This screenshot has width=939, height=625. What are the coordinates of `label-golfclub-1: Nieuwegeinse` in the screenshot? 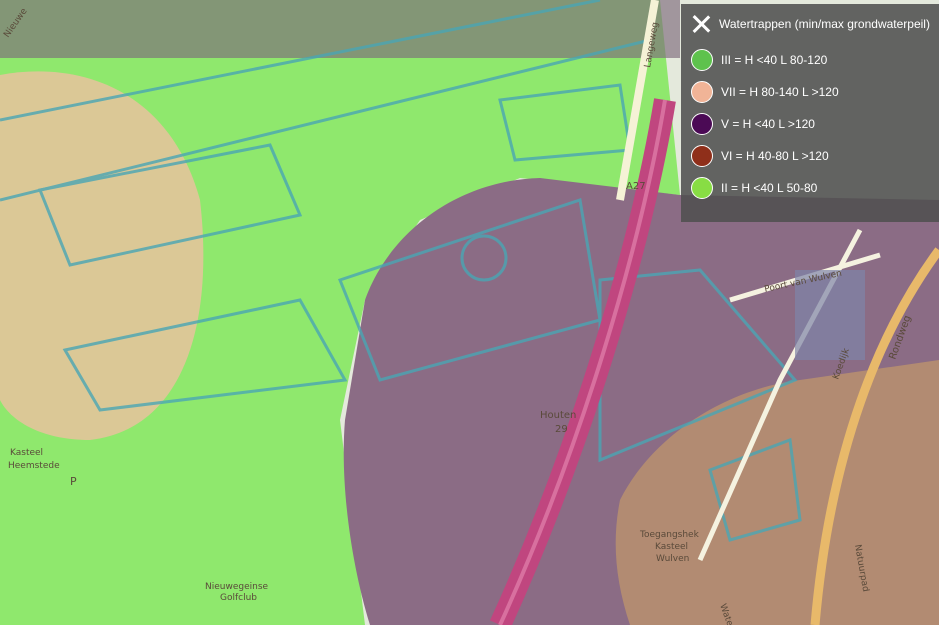 It's located at (237, 587).